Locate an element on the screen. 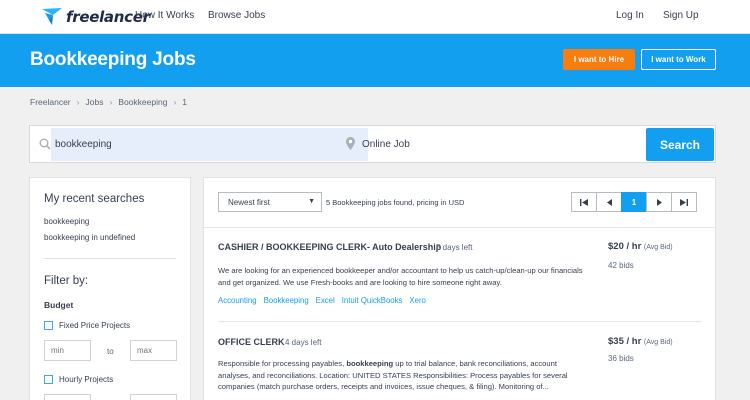 The image size is (750, 400). login-link: Log In is located at coordinates (630, 15).